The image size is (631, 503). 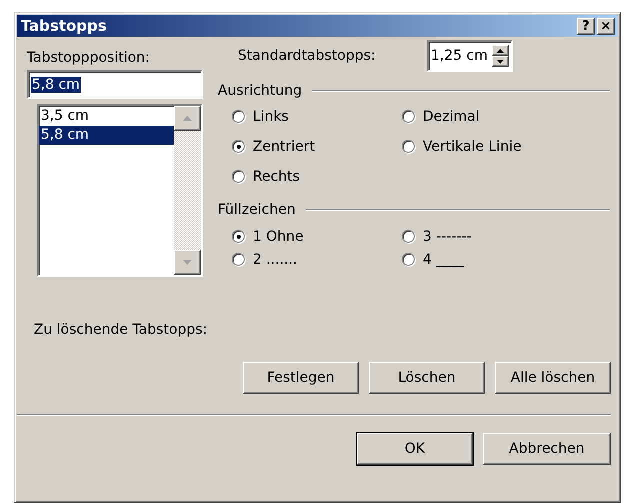 What do you see at coordinates (106, 135) in the screenshot?
I see `list-item: 5,8 cm` at bounding box center [106, 135].